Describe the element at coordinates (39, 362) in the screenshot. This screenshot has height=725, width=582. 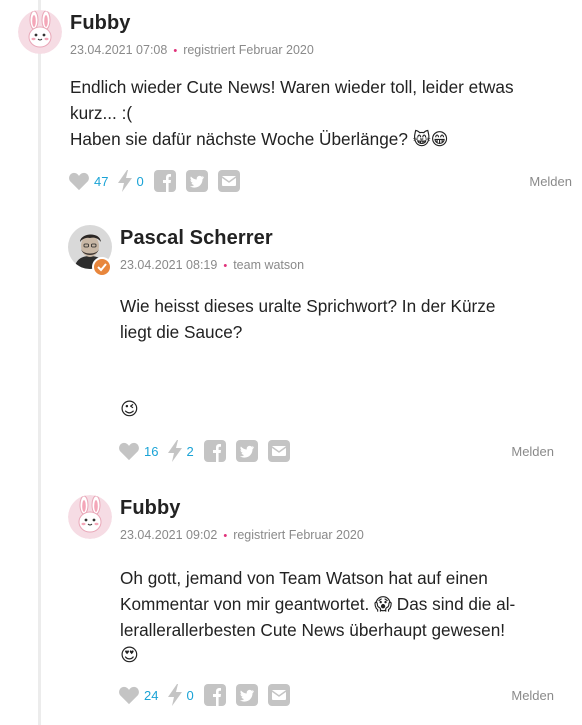
I see `thread-line` at that location.